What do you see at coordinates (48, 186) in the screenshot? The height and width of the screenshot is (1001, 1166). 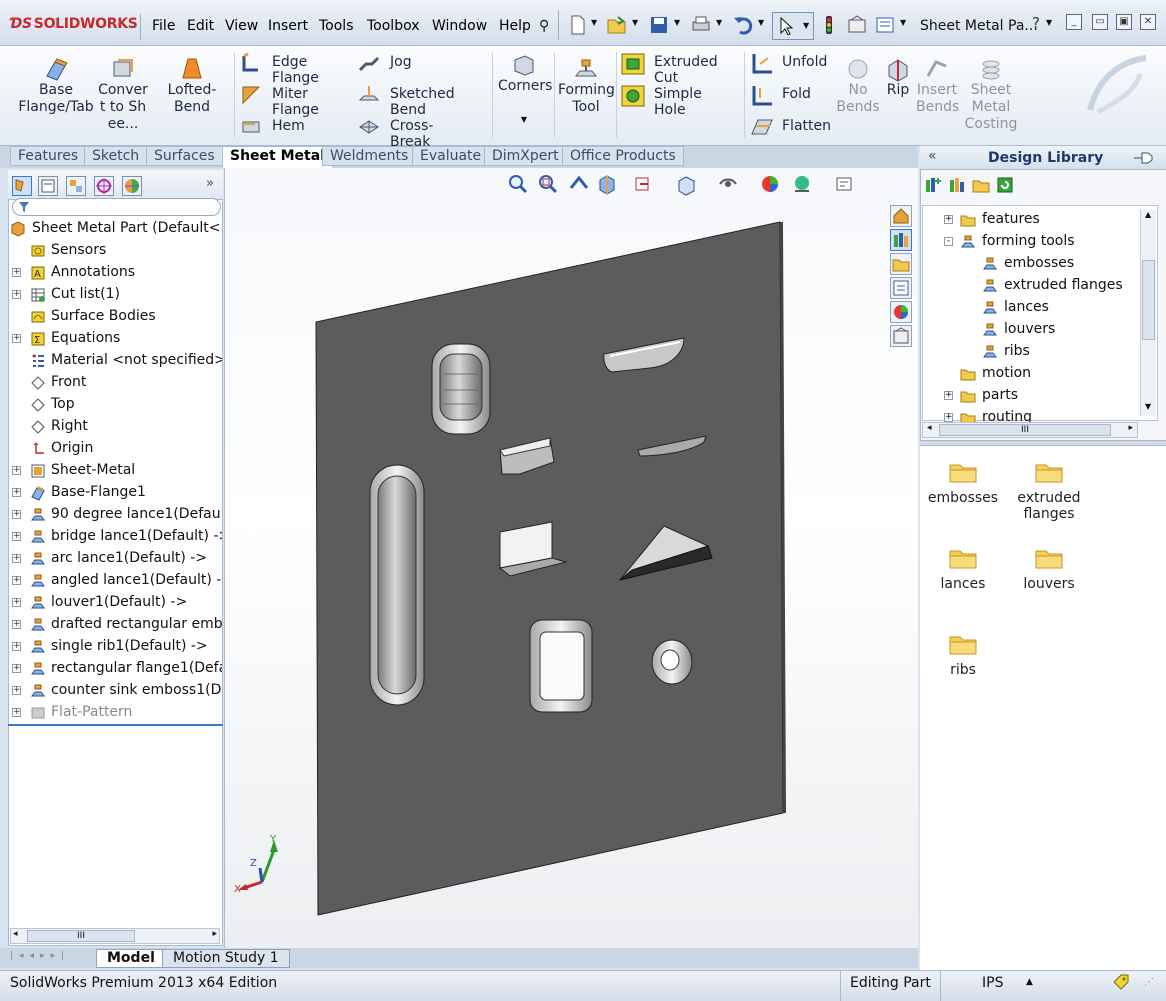 I see `property-manager-tab` at bounding box center [48, 186].